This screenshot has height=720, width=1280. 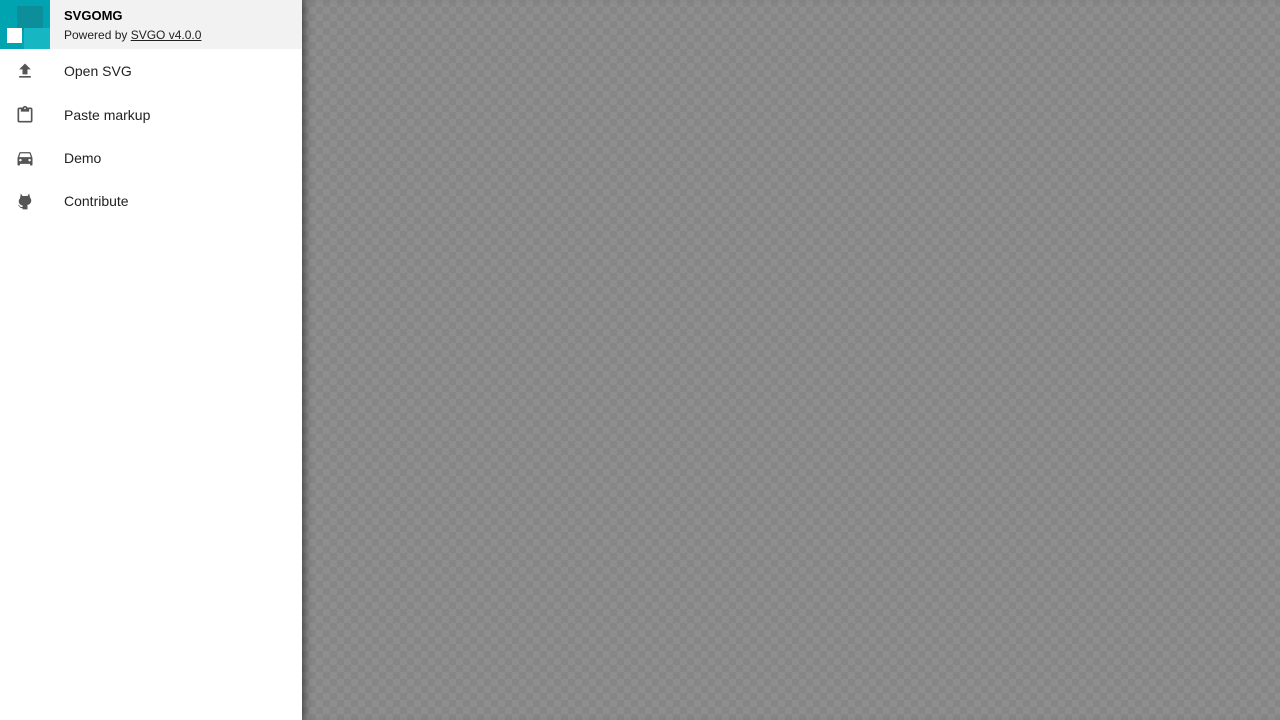 I want to click on powered-by-prefix: Powered by, so click(x=96, y=35).